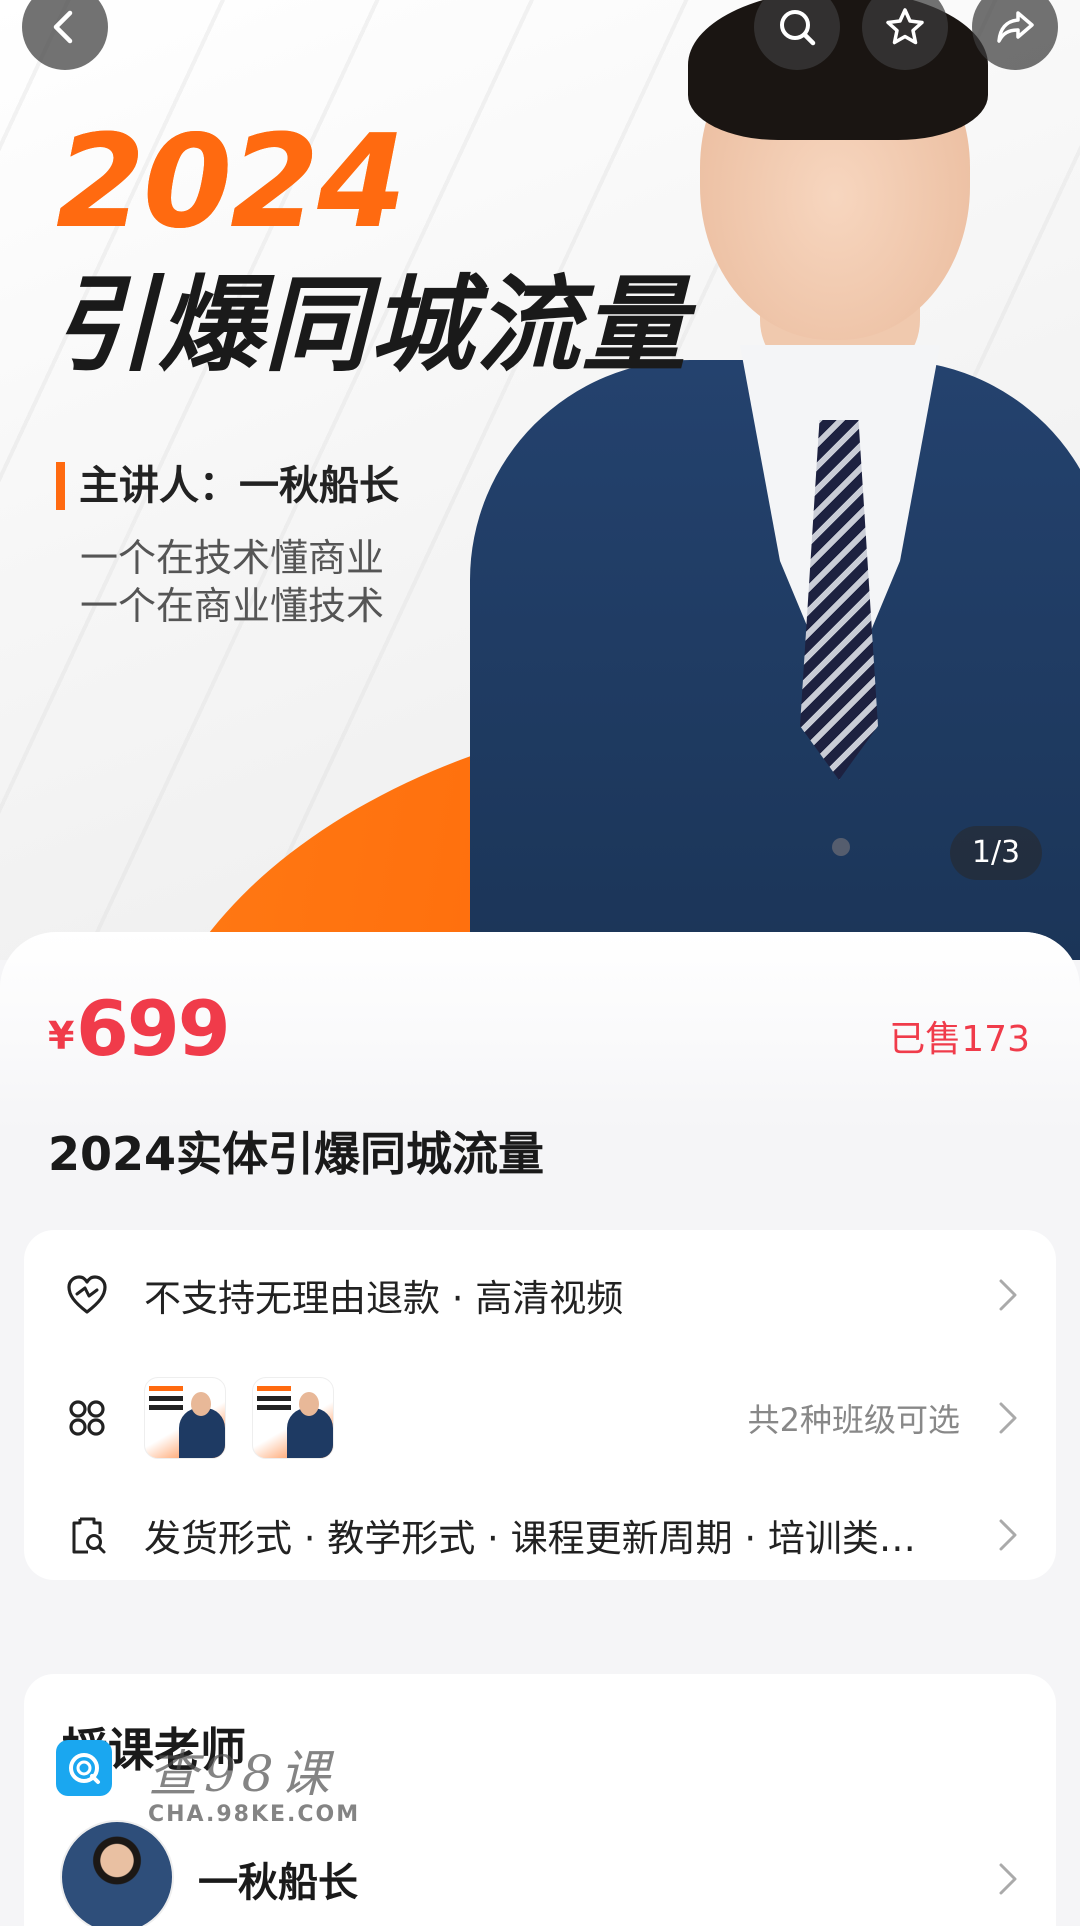  I want to click on class-row: 共2种班级可选, so click(540, 1418).